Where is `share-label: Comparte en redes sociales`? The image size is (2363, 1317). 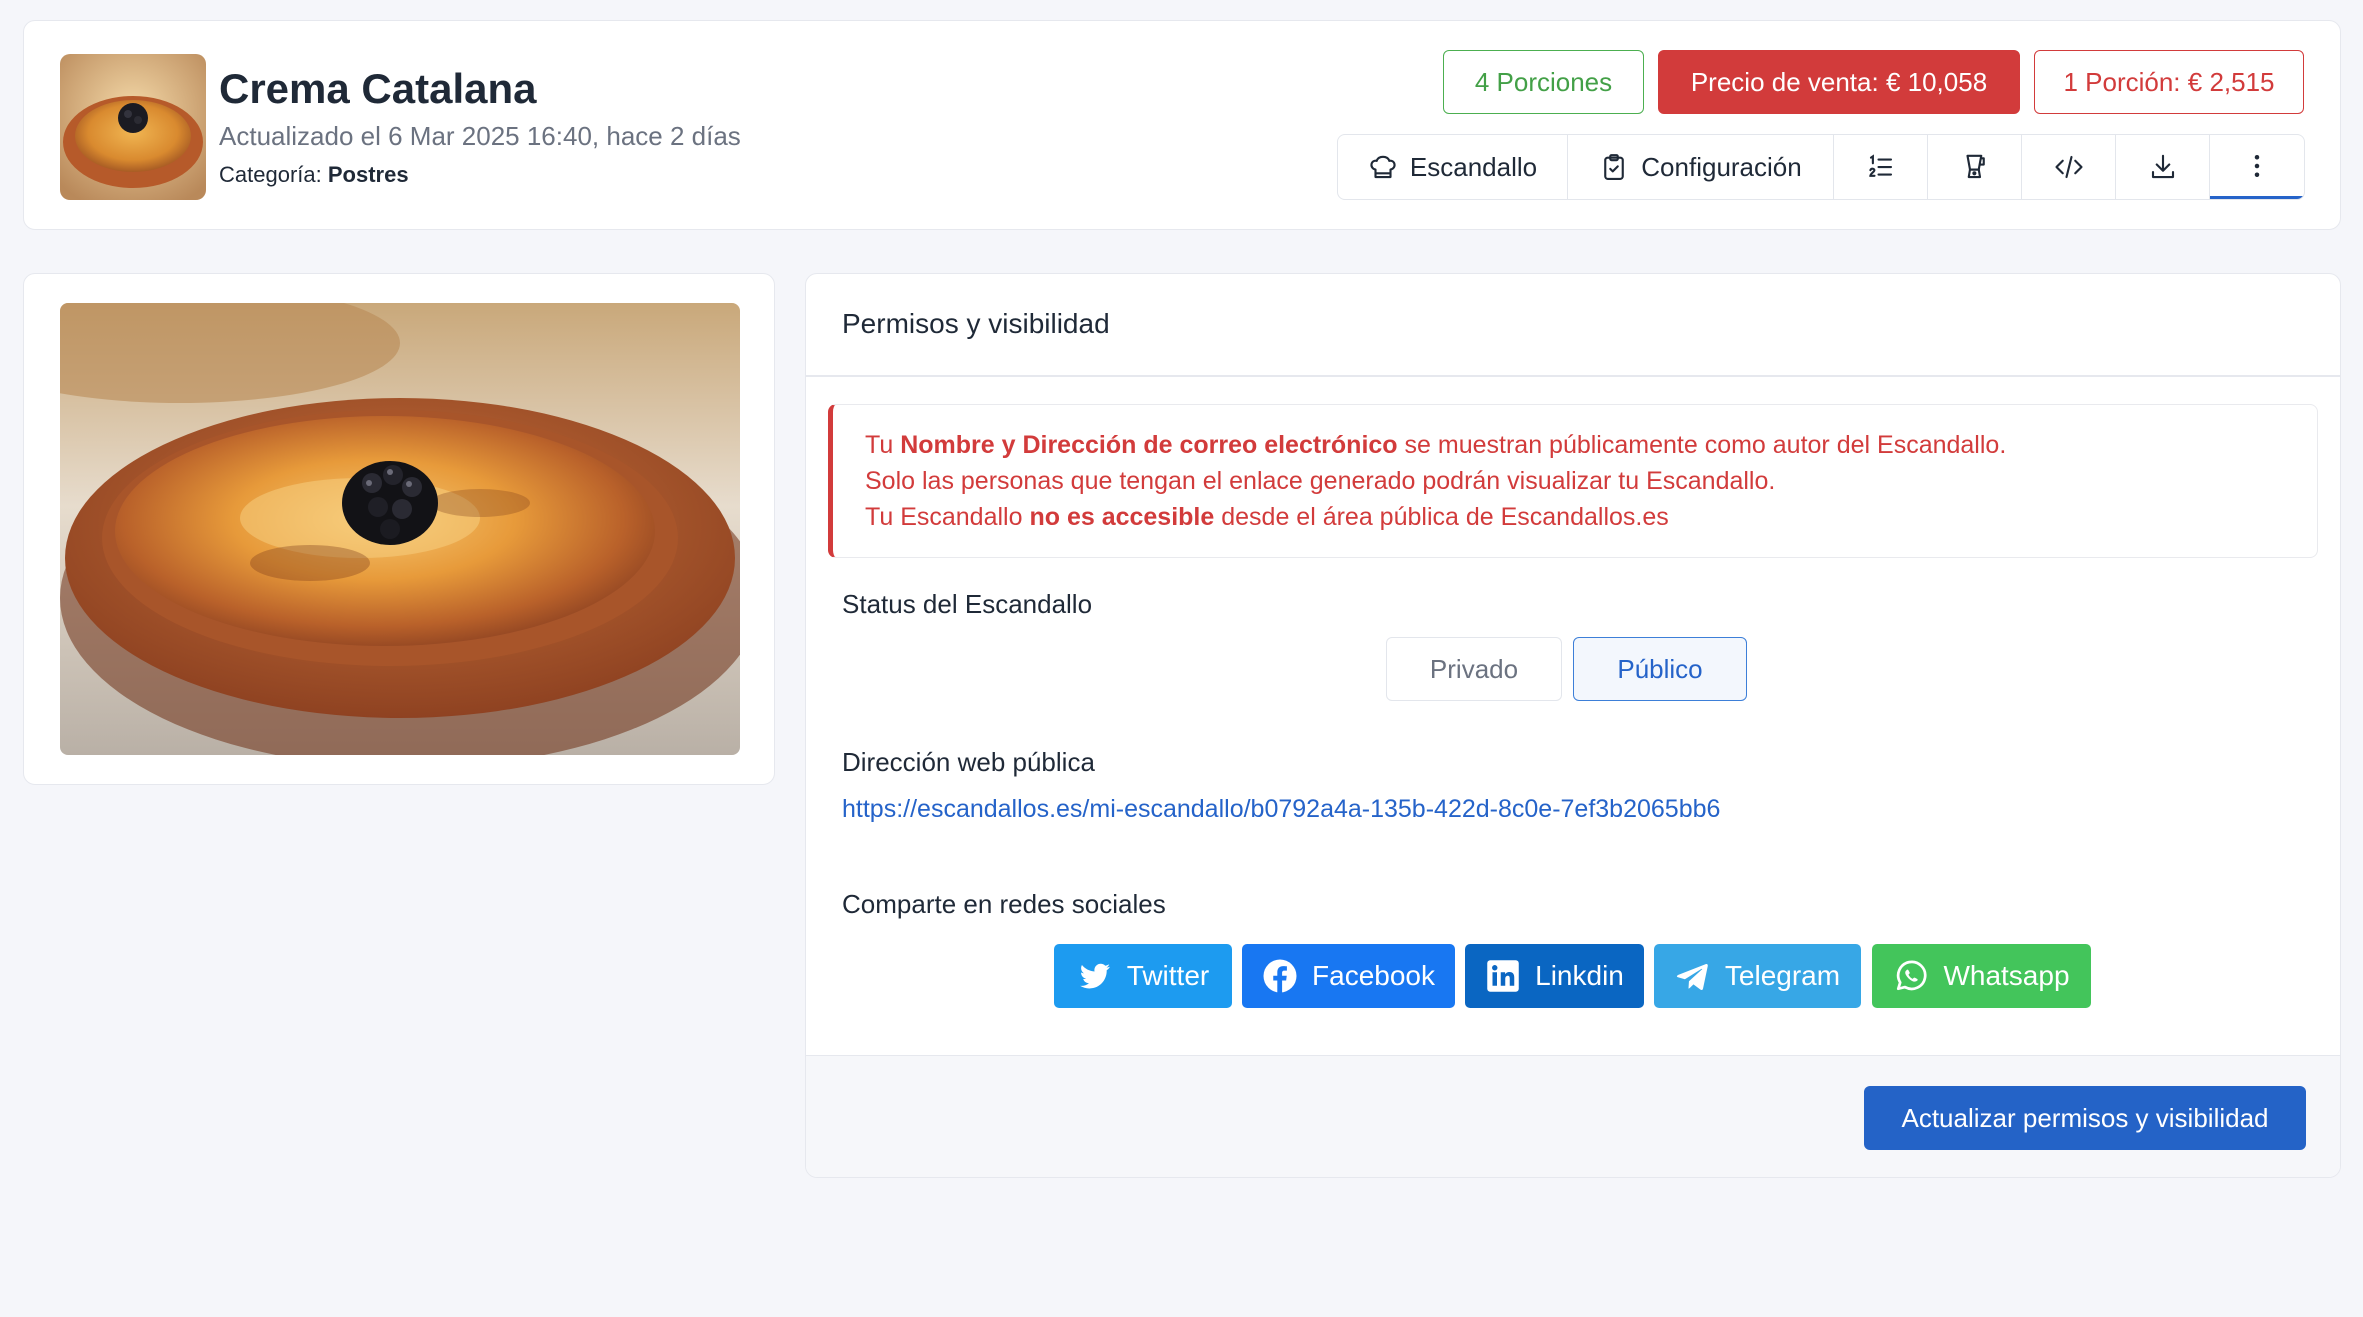
share-label: Comparte en redes sociales is located at coordinates (1004, 904).